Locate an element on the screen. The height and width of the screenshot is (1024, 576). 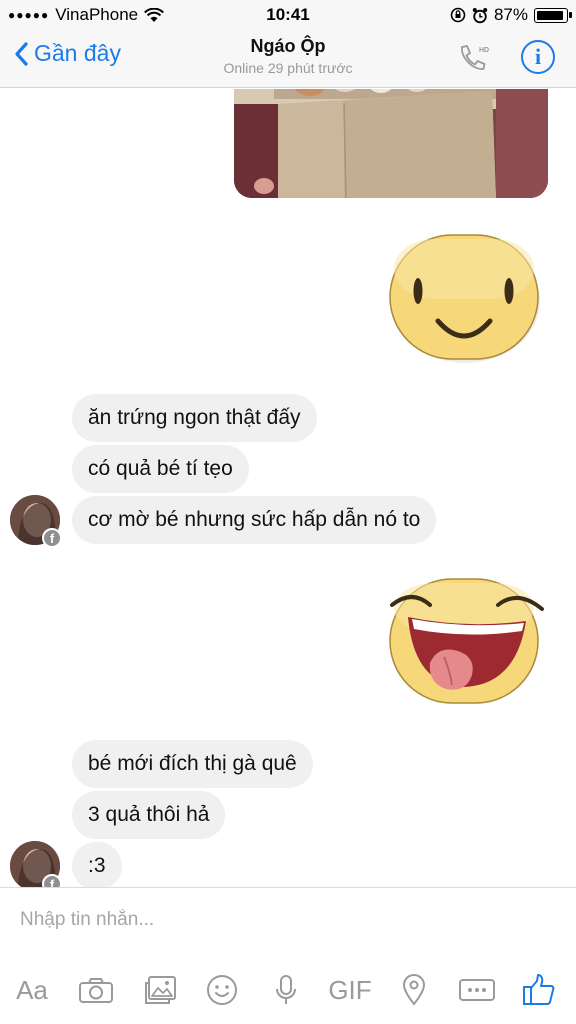
incoming-message: bé mới đích thị gà quê is located at coordinates (192, 764).